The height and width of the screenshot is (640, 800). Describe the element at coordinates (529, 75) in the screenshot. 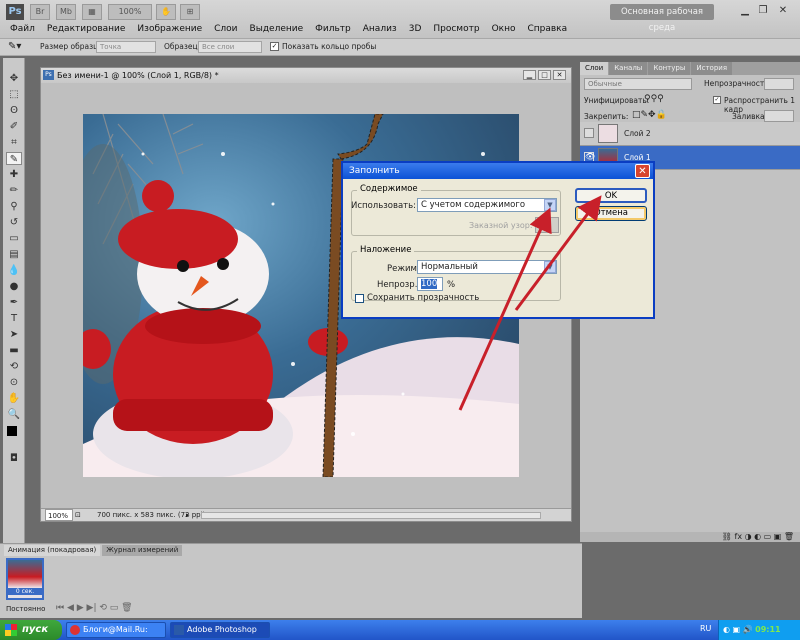

I see `doc-minimize-button: ▁` at that location.